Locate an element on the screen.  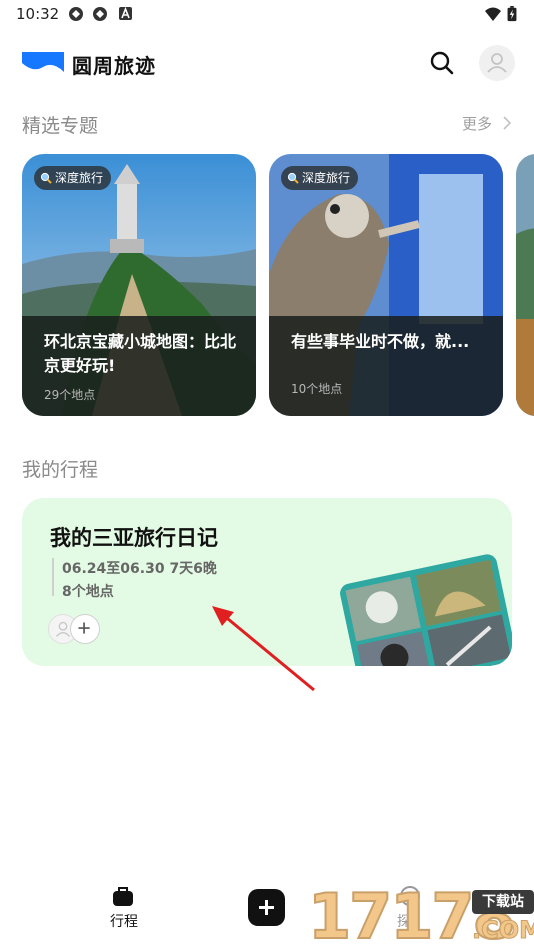
add-member-button is located at coordinates (85, 629).